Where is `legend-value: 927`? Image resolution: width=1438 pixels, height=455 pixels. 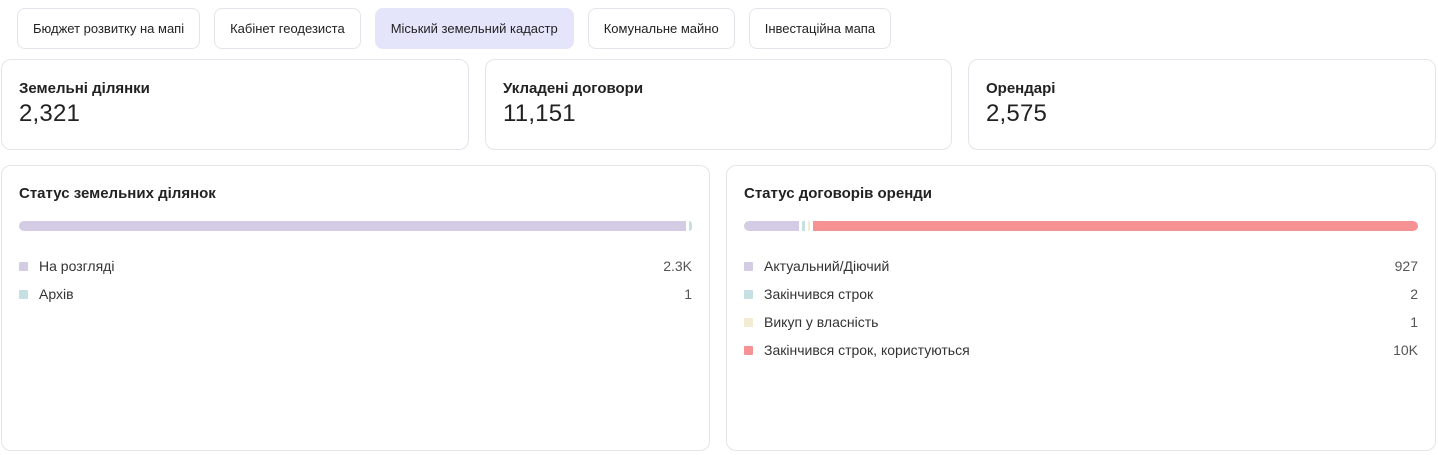 legend-value: 927 is located at coordinates (1406, 266).